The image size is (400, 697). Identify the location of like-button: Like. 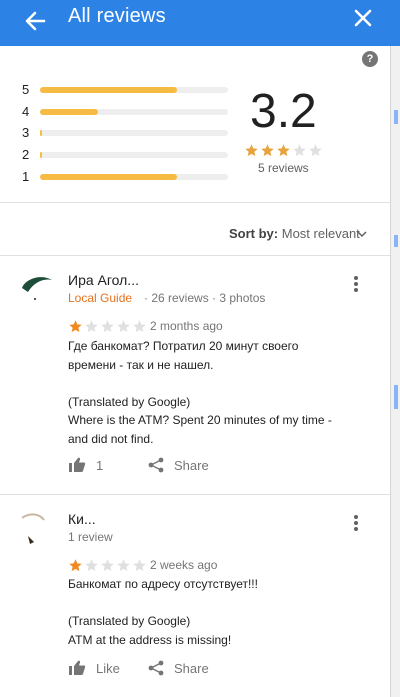
(94, 668).